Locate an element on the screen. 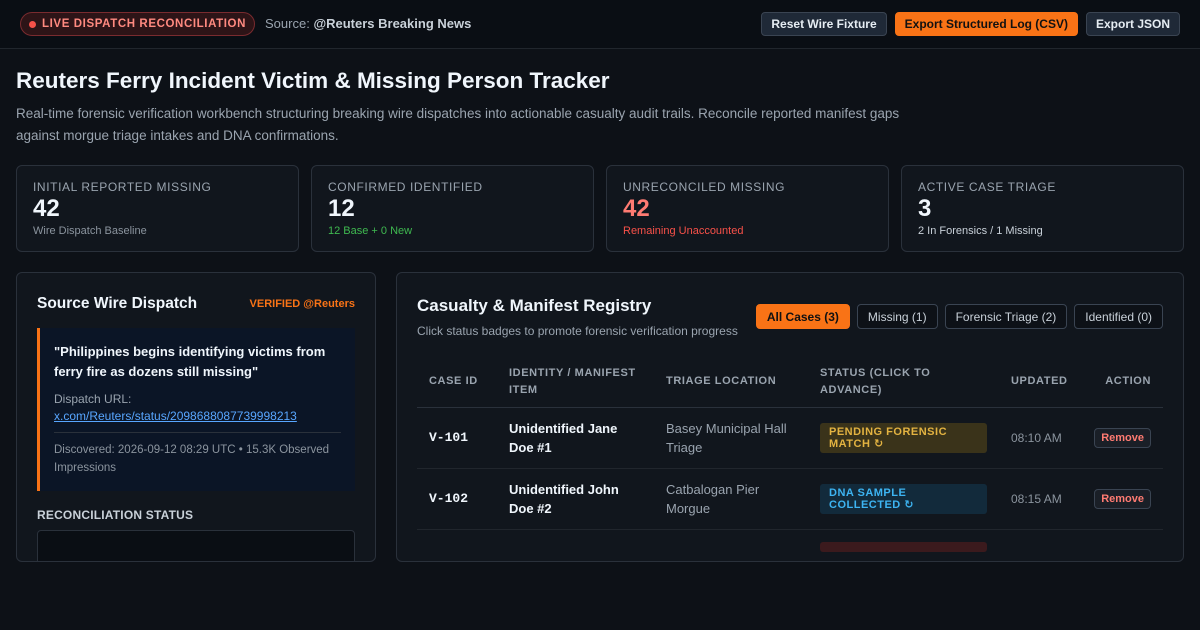 The width and height of the screenshot is (1200, 630). live-dot-icon is located at coordinates (32, 24).